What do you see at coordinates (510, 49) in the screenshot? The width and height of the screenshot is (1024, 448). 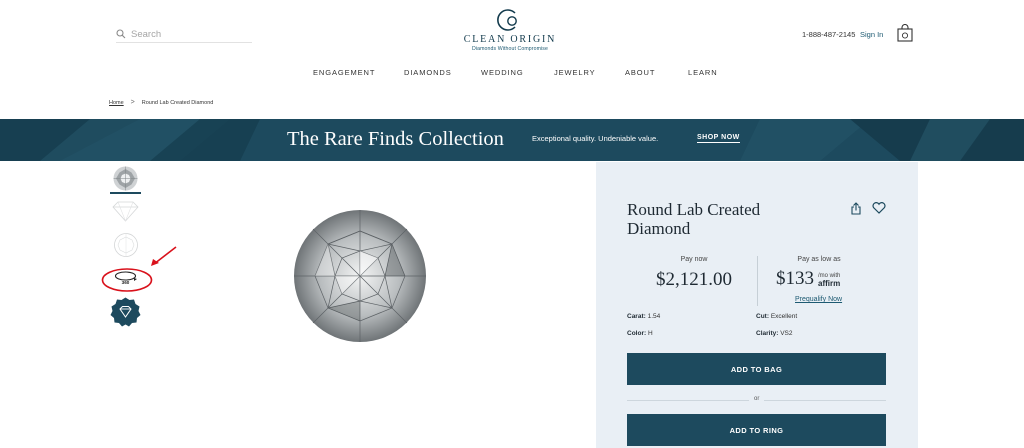 I see `brand-tagline: Diamonds Without Compromise` at bounding box center [510, 49].